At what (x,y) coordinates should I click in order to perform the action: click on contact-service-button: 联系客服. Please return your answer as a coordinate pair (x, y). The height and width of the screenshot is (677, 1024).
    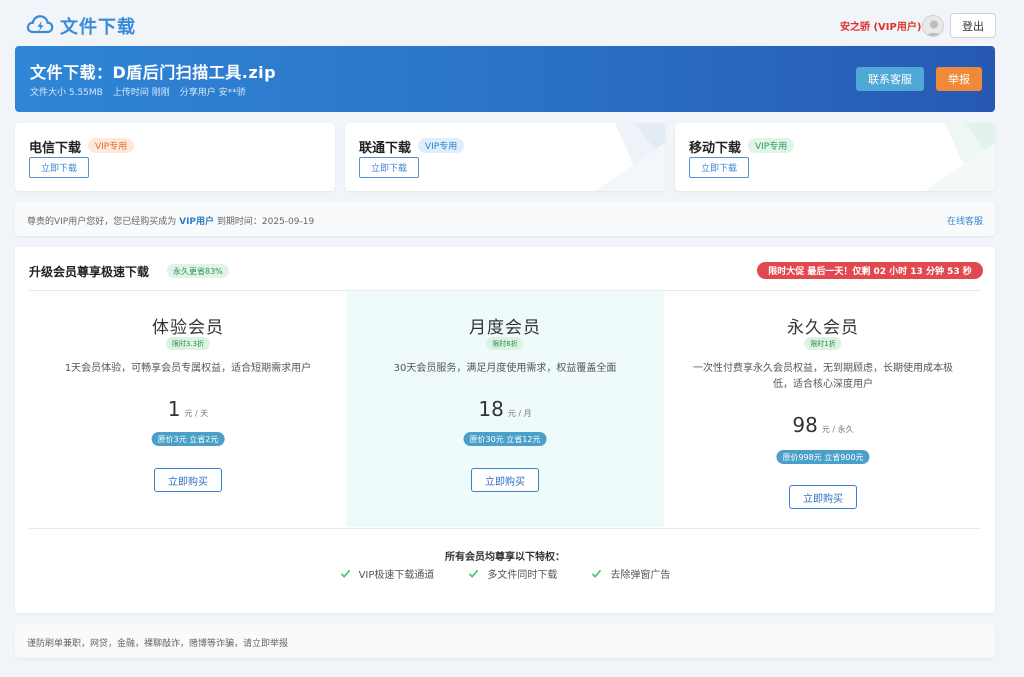
    Looking at the image, I should click on (890, 79).